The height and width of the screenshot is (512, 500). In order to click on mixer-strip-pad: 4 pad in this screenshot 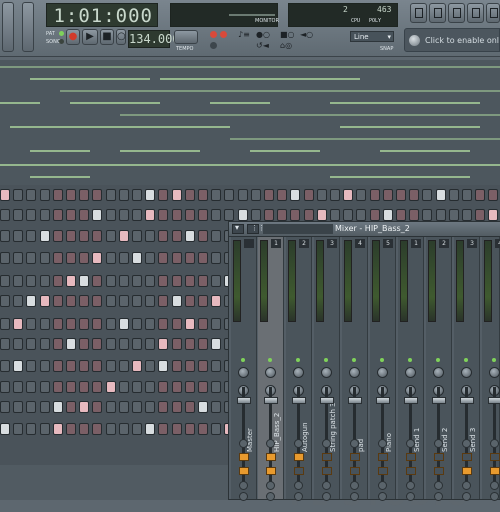, I will do `click(355, 369)`.